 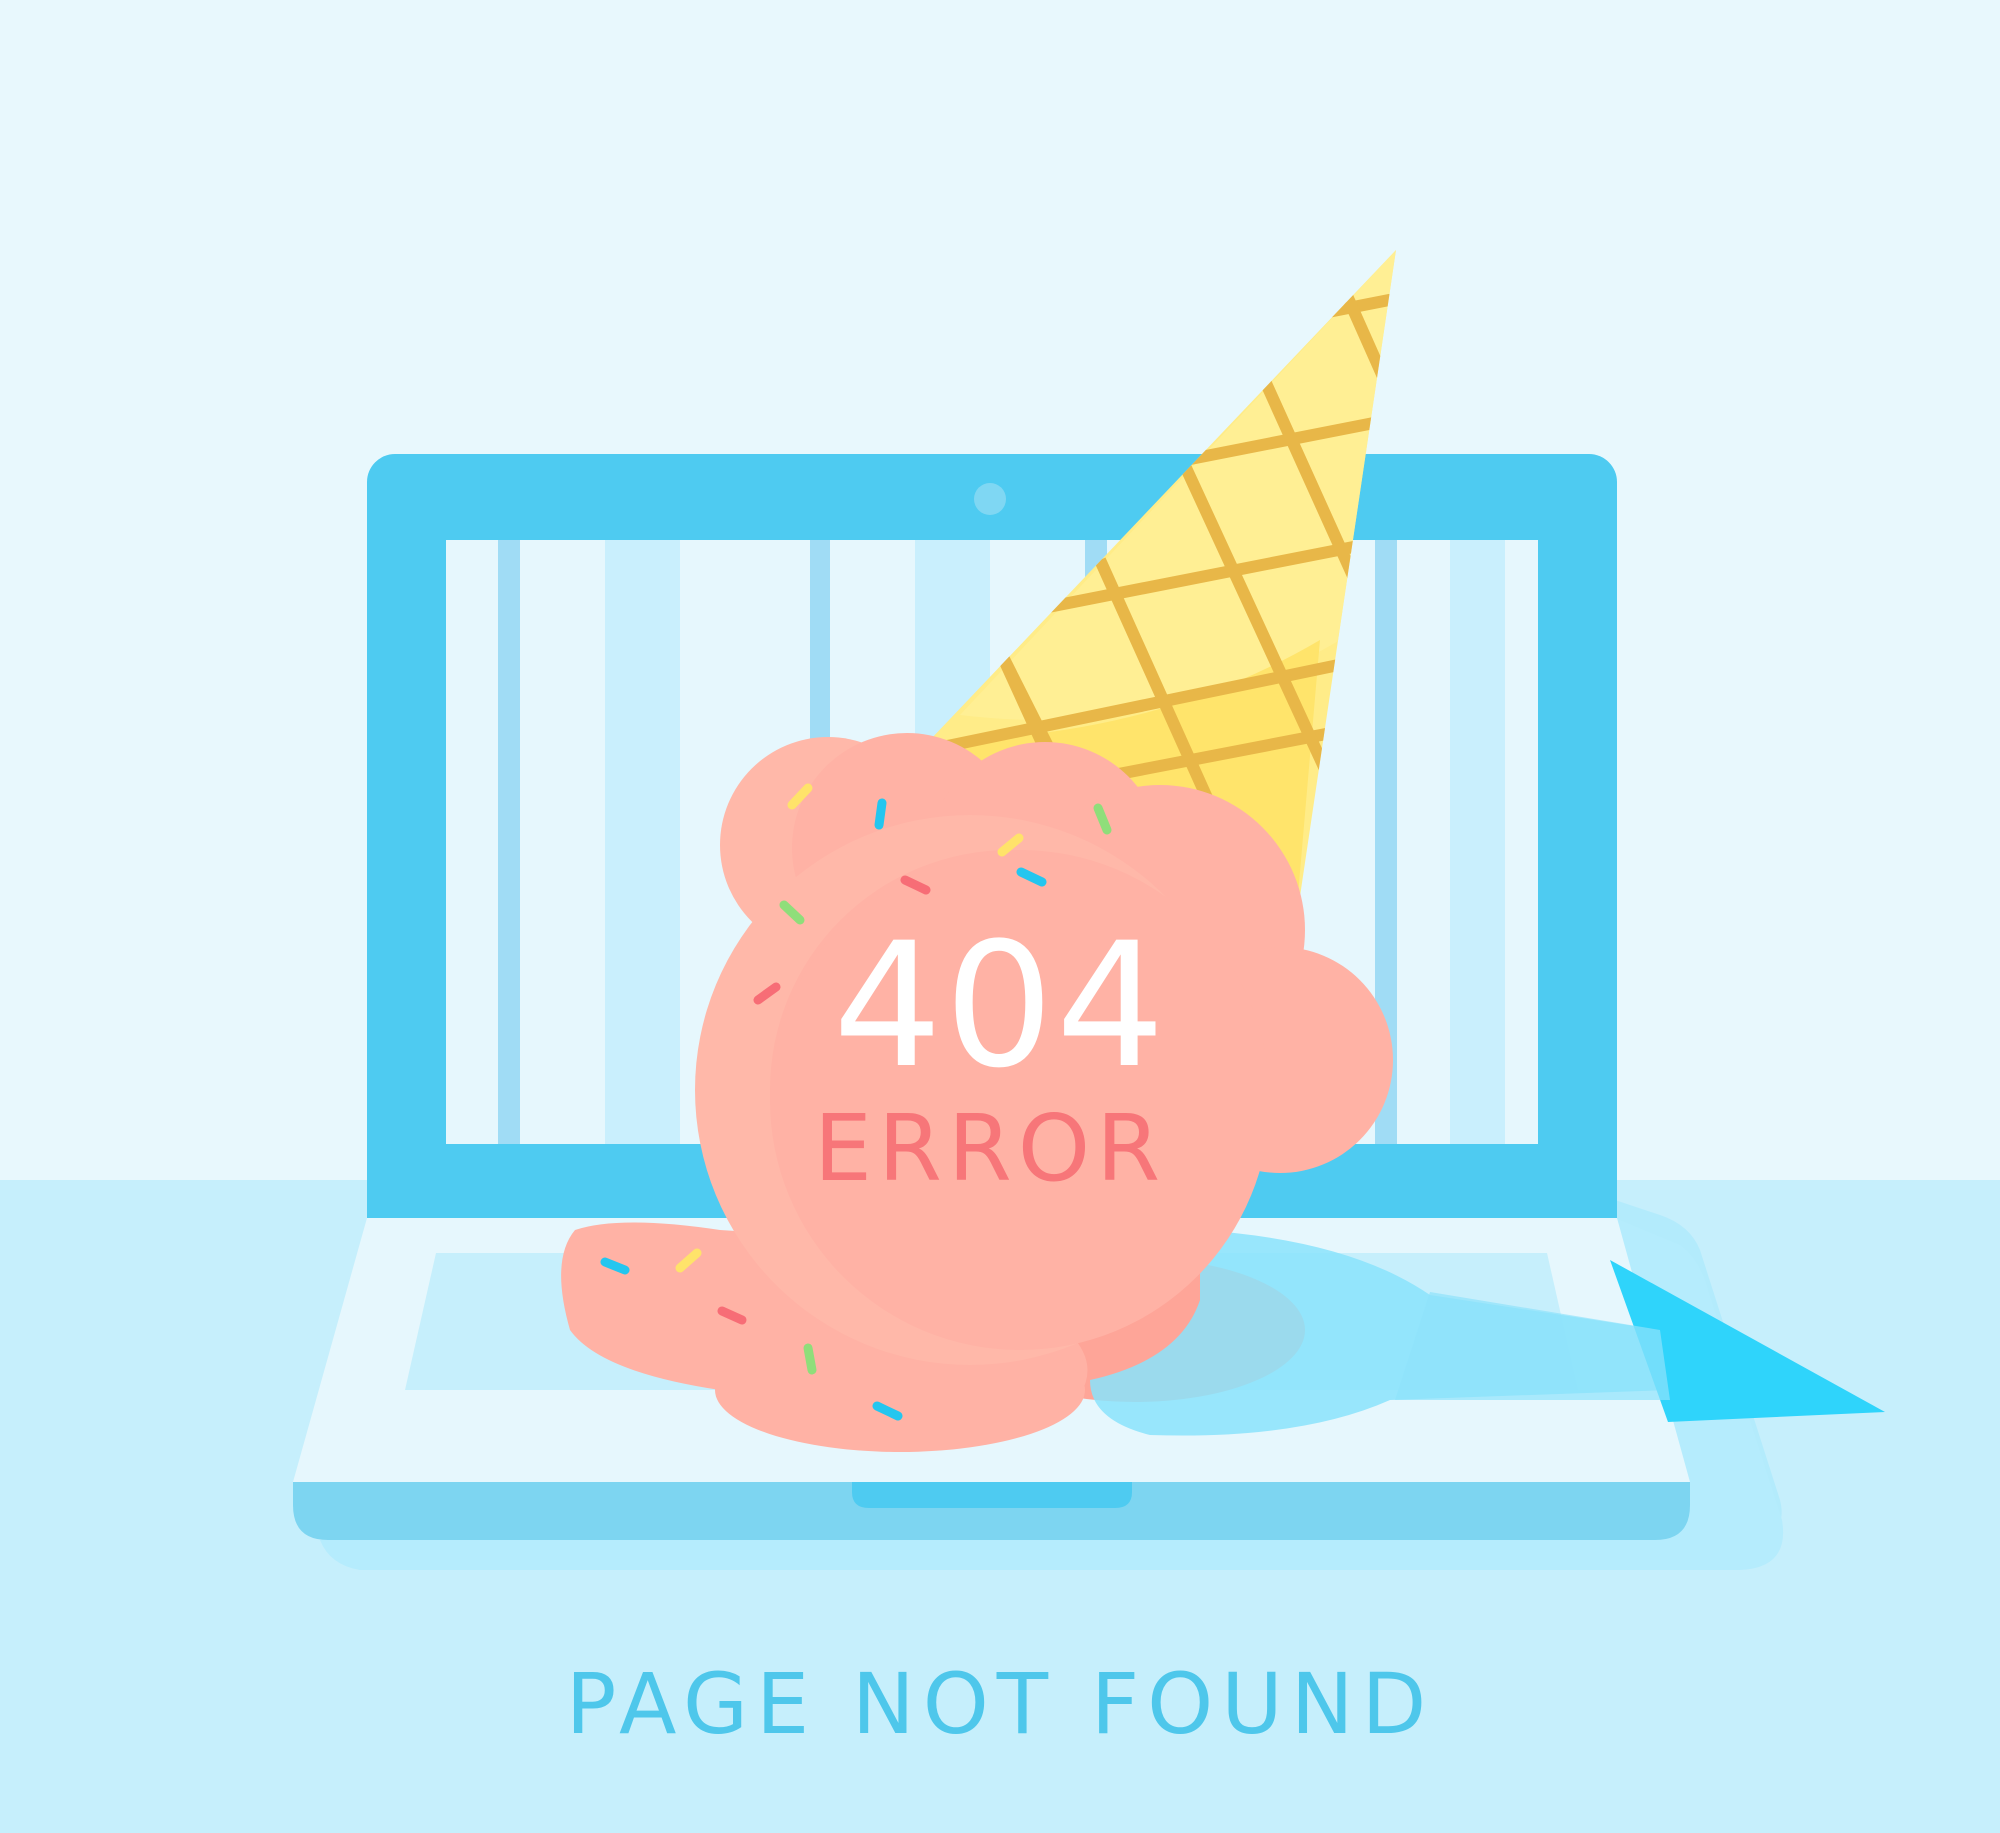 I want to click on page-not-found-message: PAGE NOT FOUND, so click(x=1000, y=1704).